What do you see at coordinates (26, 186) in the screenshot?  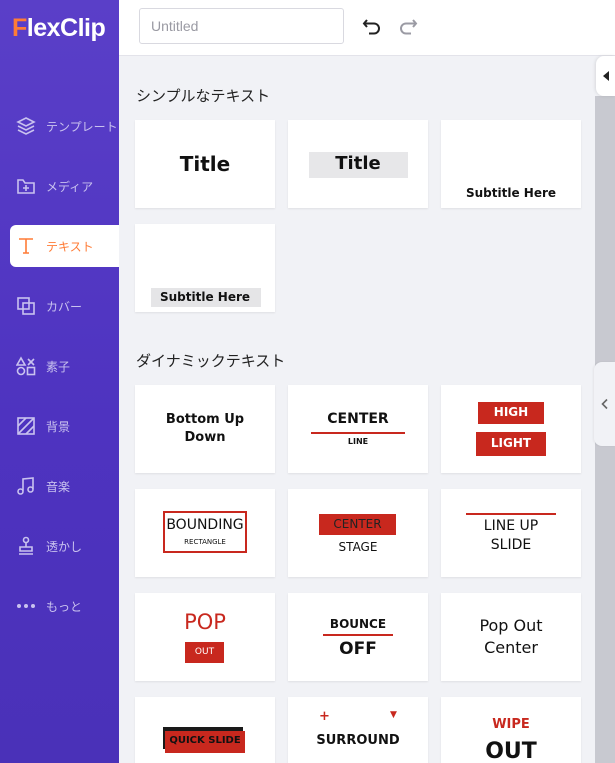 I see `folder-add-icon` at bounding box center [26, 186].